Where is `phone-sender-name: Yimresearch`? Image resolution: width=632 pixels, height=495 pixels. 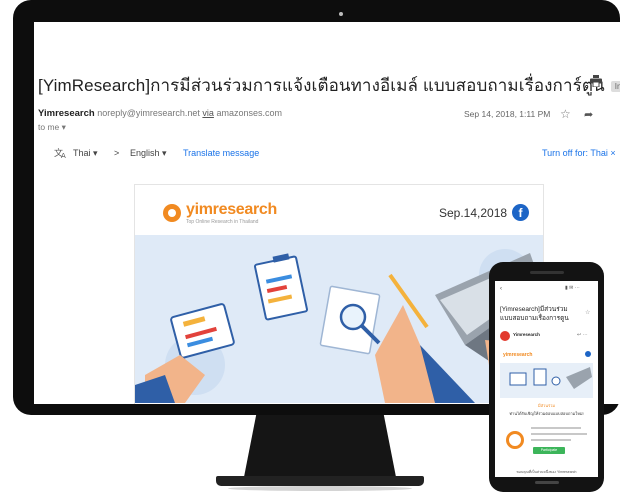
phone-sender-name: Yimresearch is located at coordinates (526, 334).